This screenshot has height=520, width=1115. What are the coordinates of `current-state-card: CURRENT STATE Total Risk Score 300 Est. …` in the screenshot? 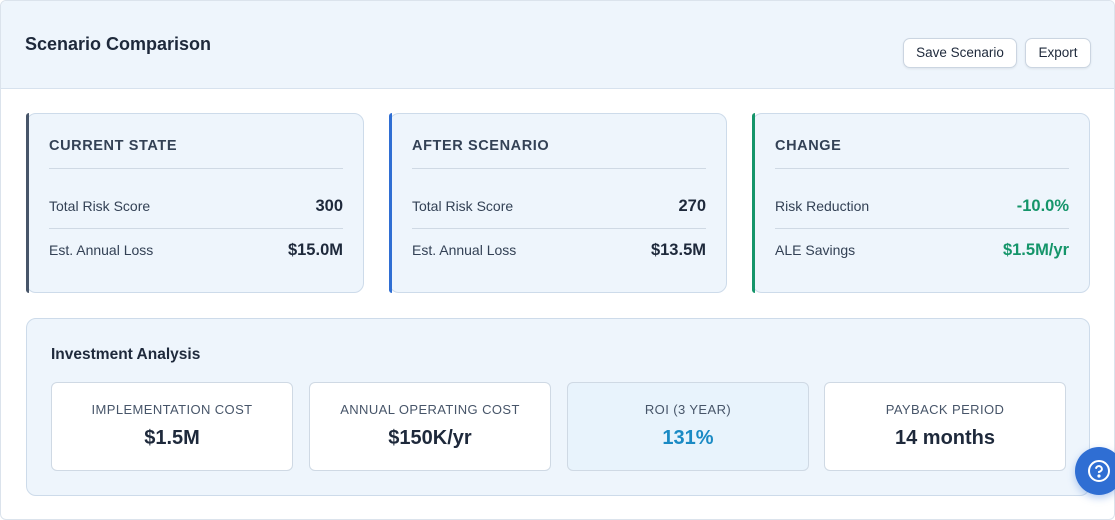 It's located at (195, 203).